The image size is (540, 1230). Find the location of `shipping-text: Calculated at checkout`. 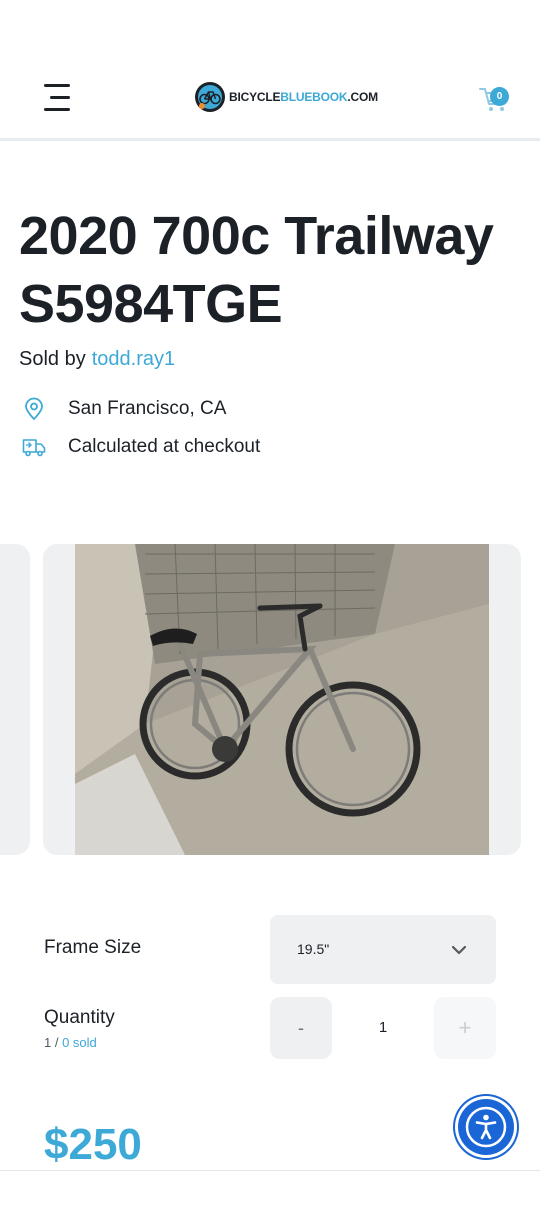

shipping-text: Calculated at checkout is located at coordinates (164, 446).